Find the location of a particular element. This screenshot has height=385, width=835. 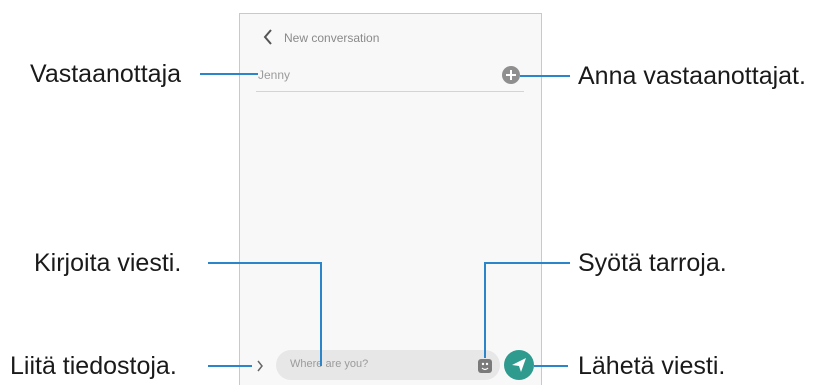

message-placeholder: Where are you? is located at coordinates (329, 364).